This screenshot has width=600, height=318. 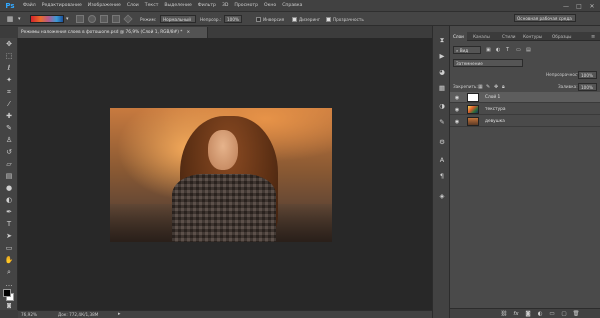 I want to click on menu-filter: Фильтр, so click(x=207, y=5).